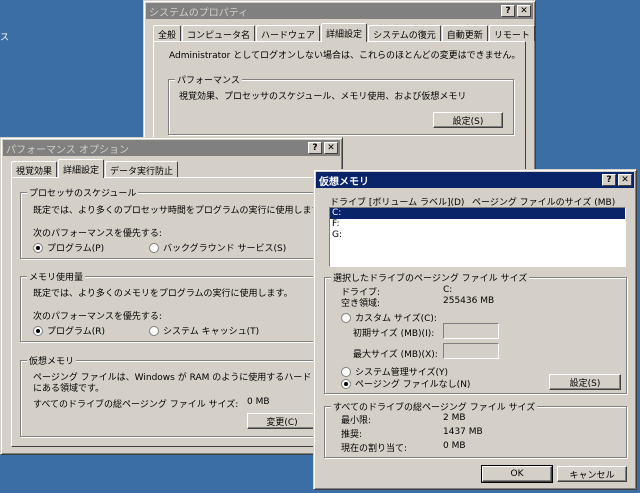  What do you see at coordinates (208, 79) in the screenshot?
I see `performance-group-label: パフォーマンス` at bounding box center [208, 79].